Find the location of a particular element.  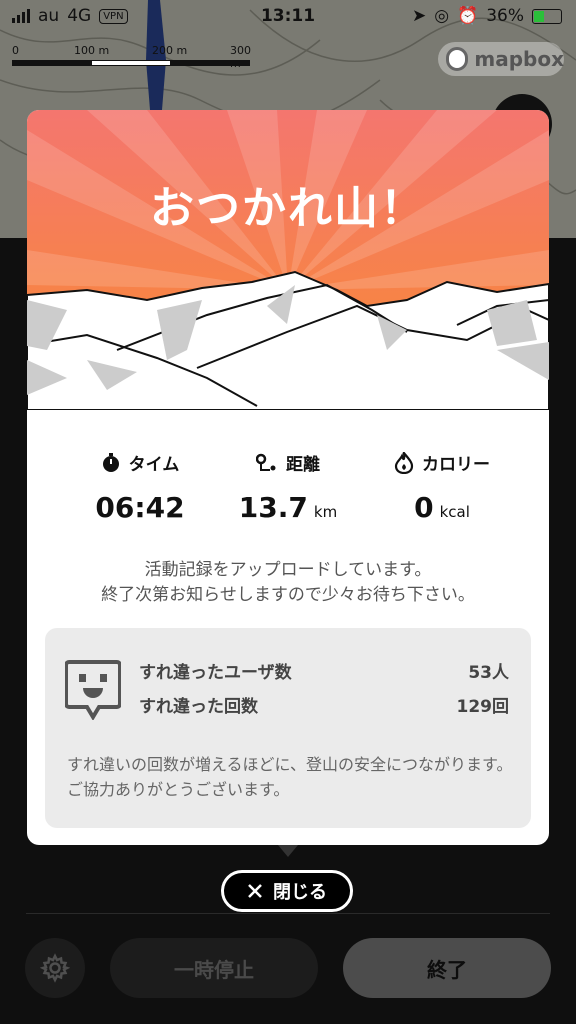

scale-label: 300 m is located at coordinates (240, 57).